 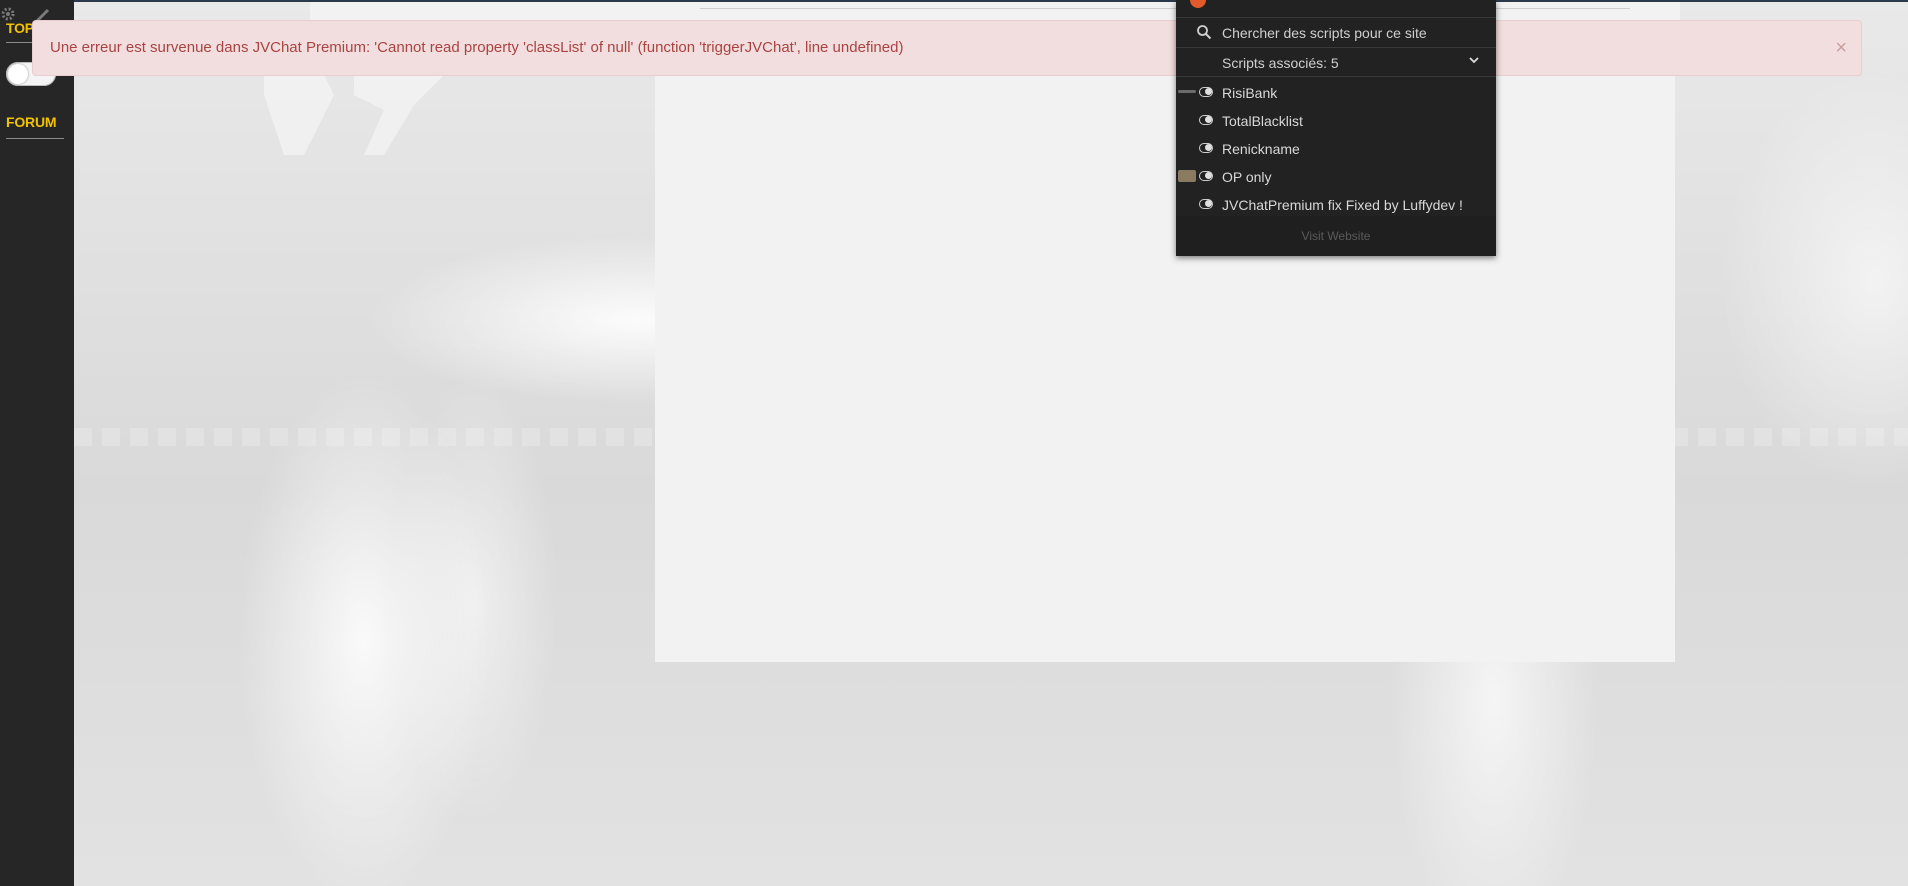 I want to click on associated-scripts-label: Scripts associés: 5, so click(x=1280, y=63).